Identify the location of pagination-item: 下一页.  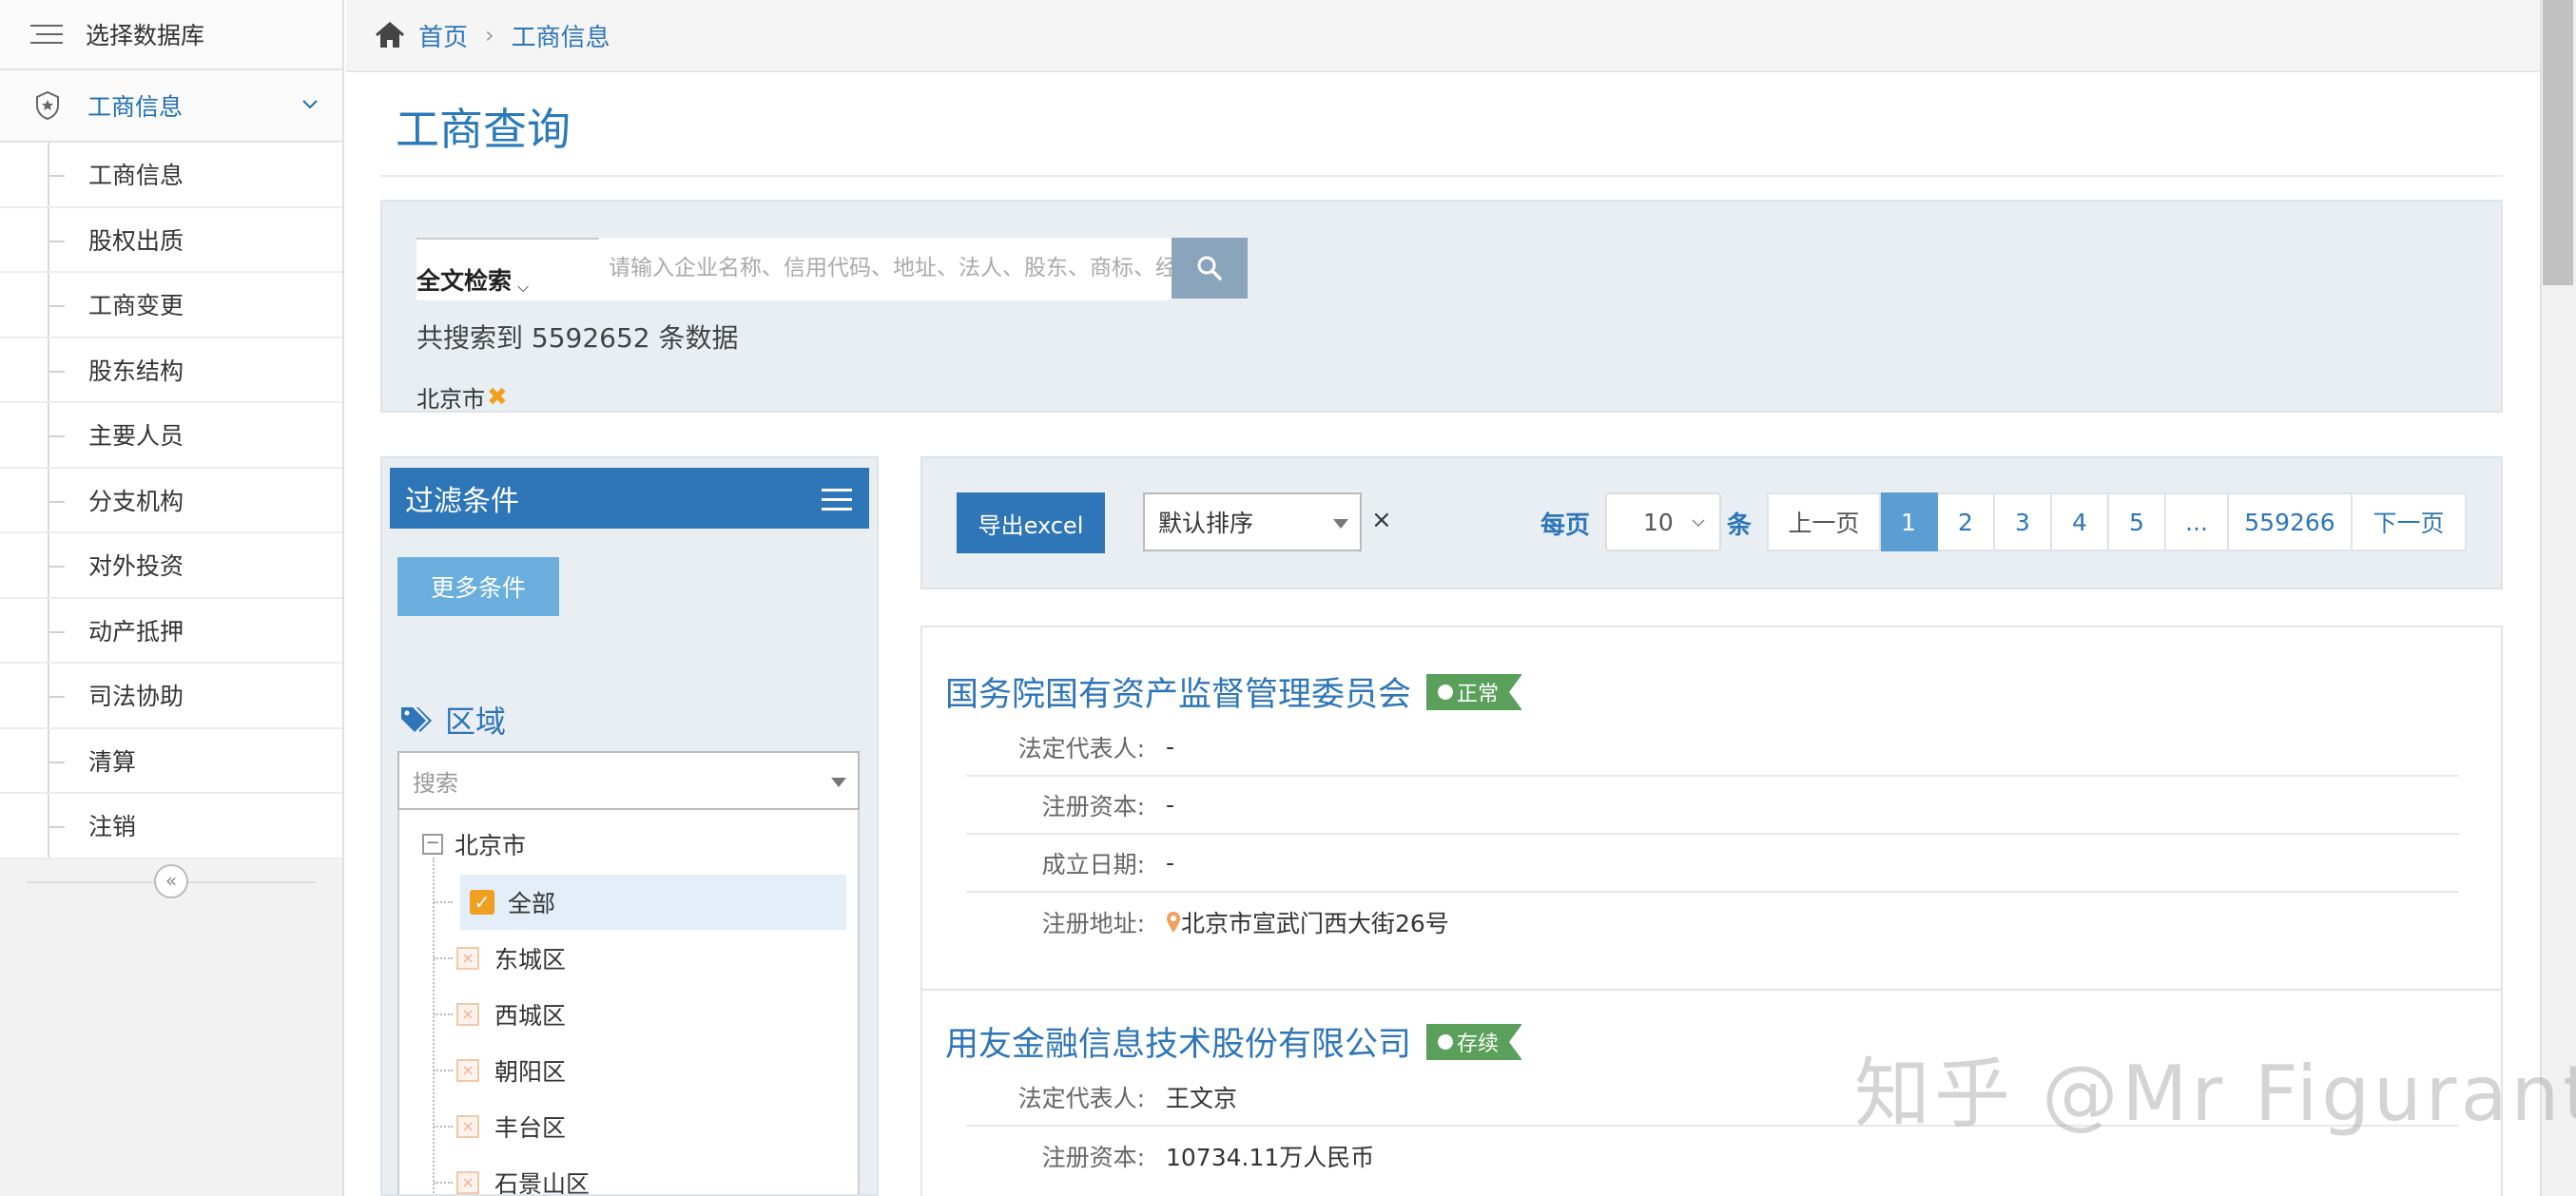
(2410, 522).